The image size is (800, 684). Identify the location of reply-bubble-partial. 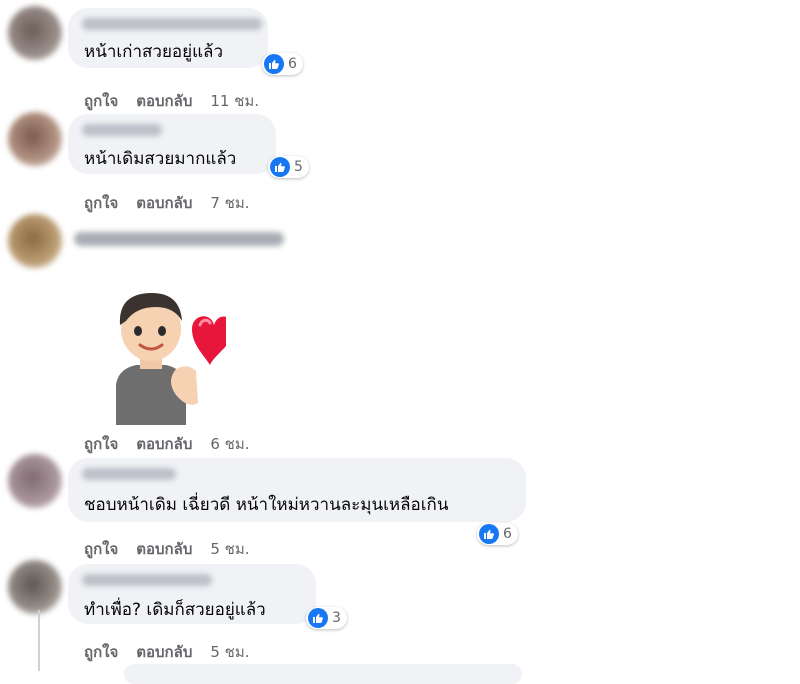
(323, 674).